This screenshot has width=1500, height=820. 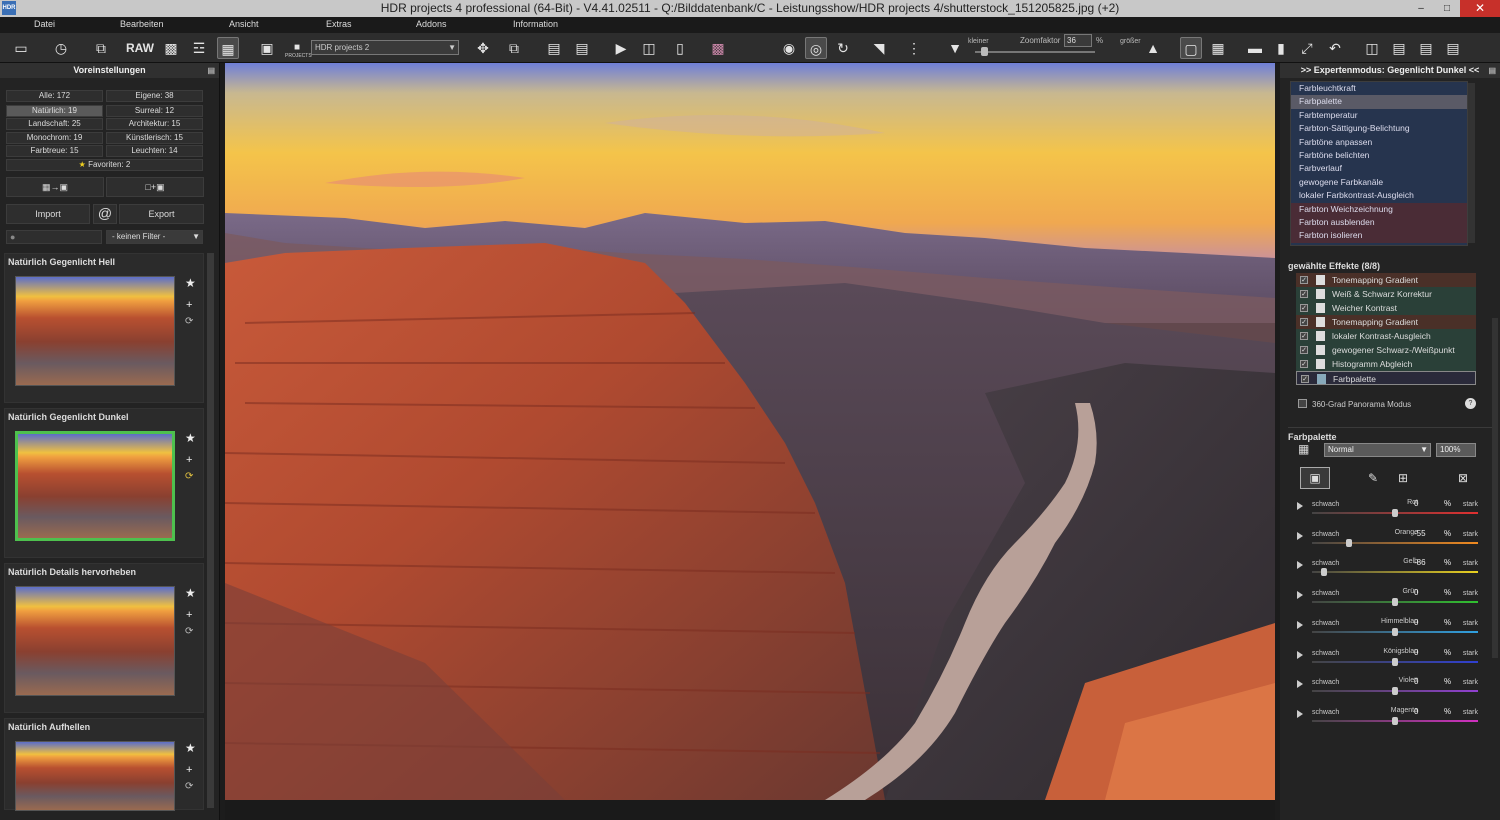 I want to click on list-item: Farbton Weichzeichnung, so click(x=1379, y=209).